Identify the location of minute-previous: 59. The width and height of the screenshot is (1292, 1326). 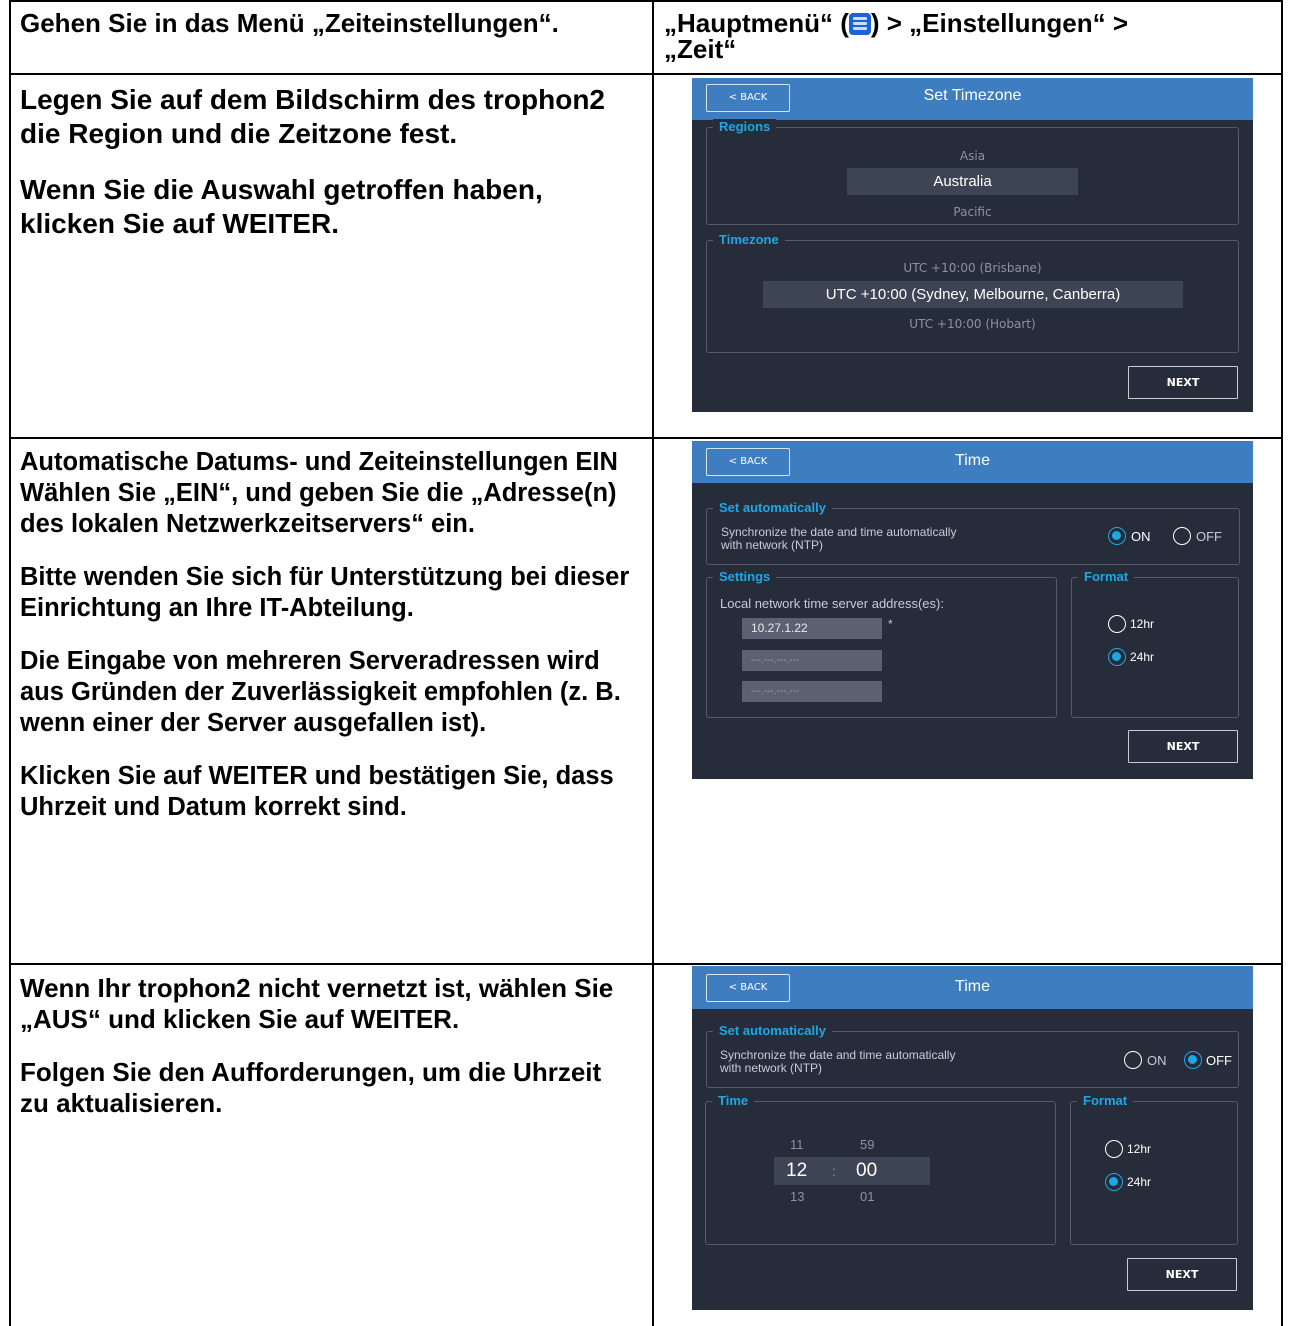
(867, 1144).